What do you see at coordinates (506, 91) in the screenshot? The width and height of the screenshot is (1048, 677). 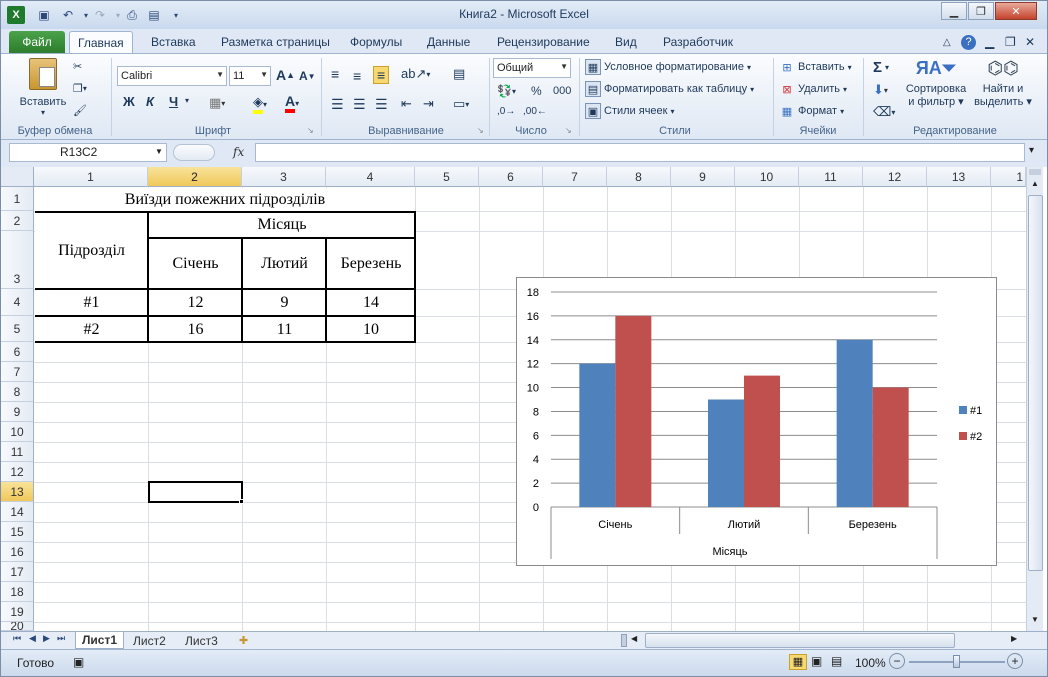 I see `currency-icon: 💱 ▾` at bounding box center [506, 91].